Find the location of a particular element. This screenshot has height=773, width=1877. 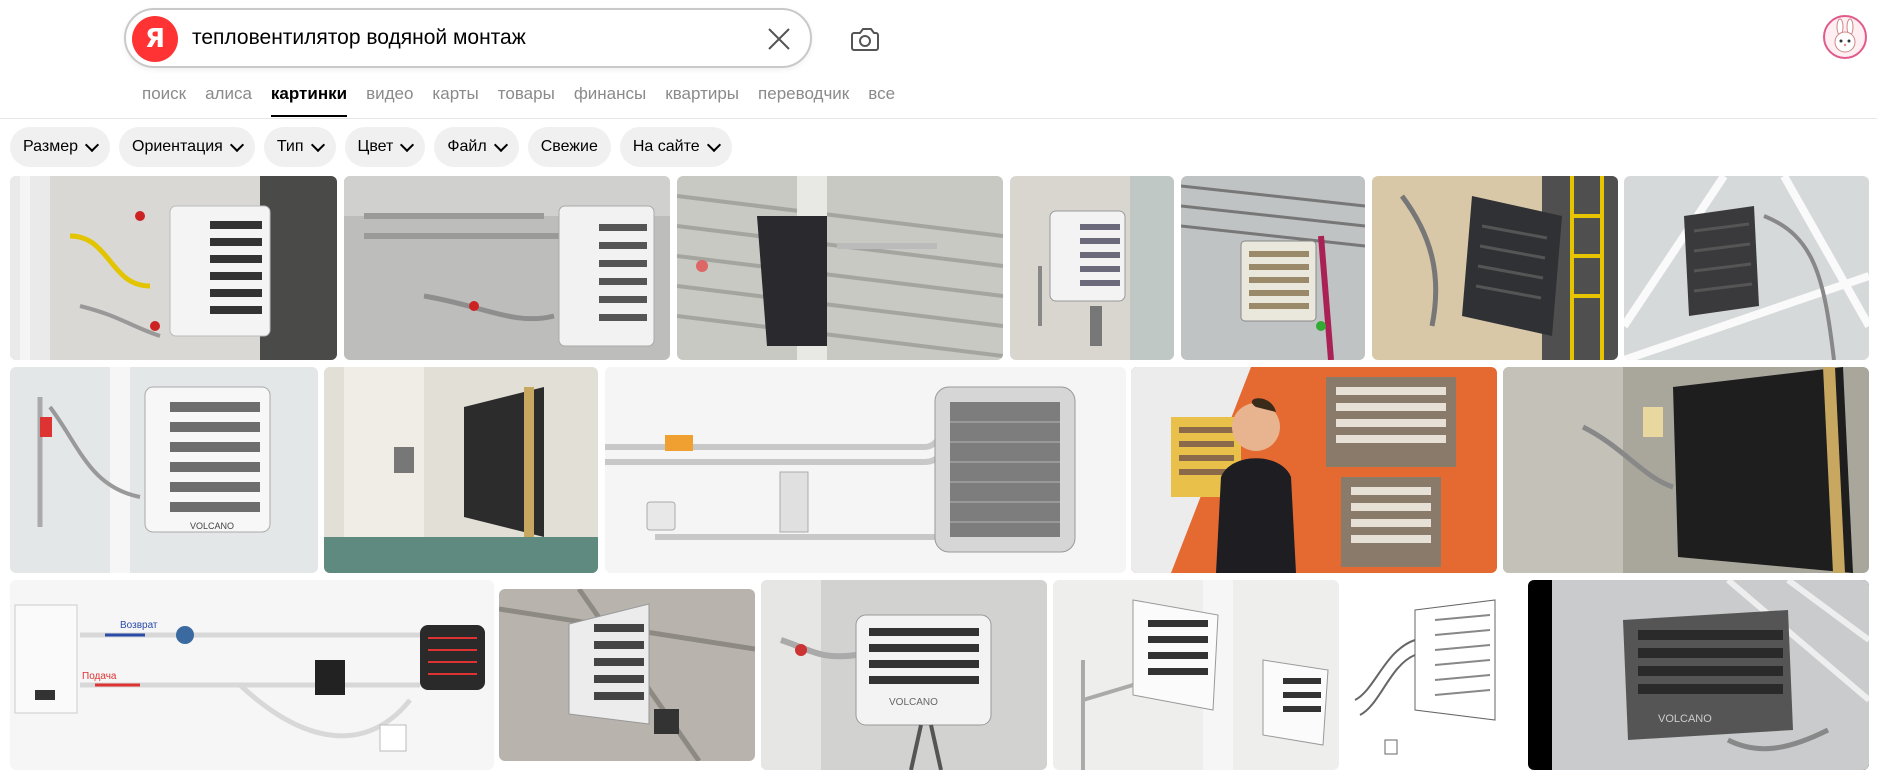

filter-label: Цвет is located at coordinates (375, 146).